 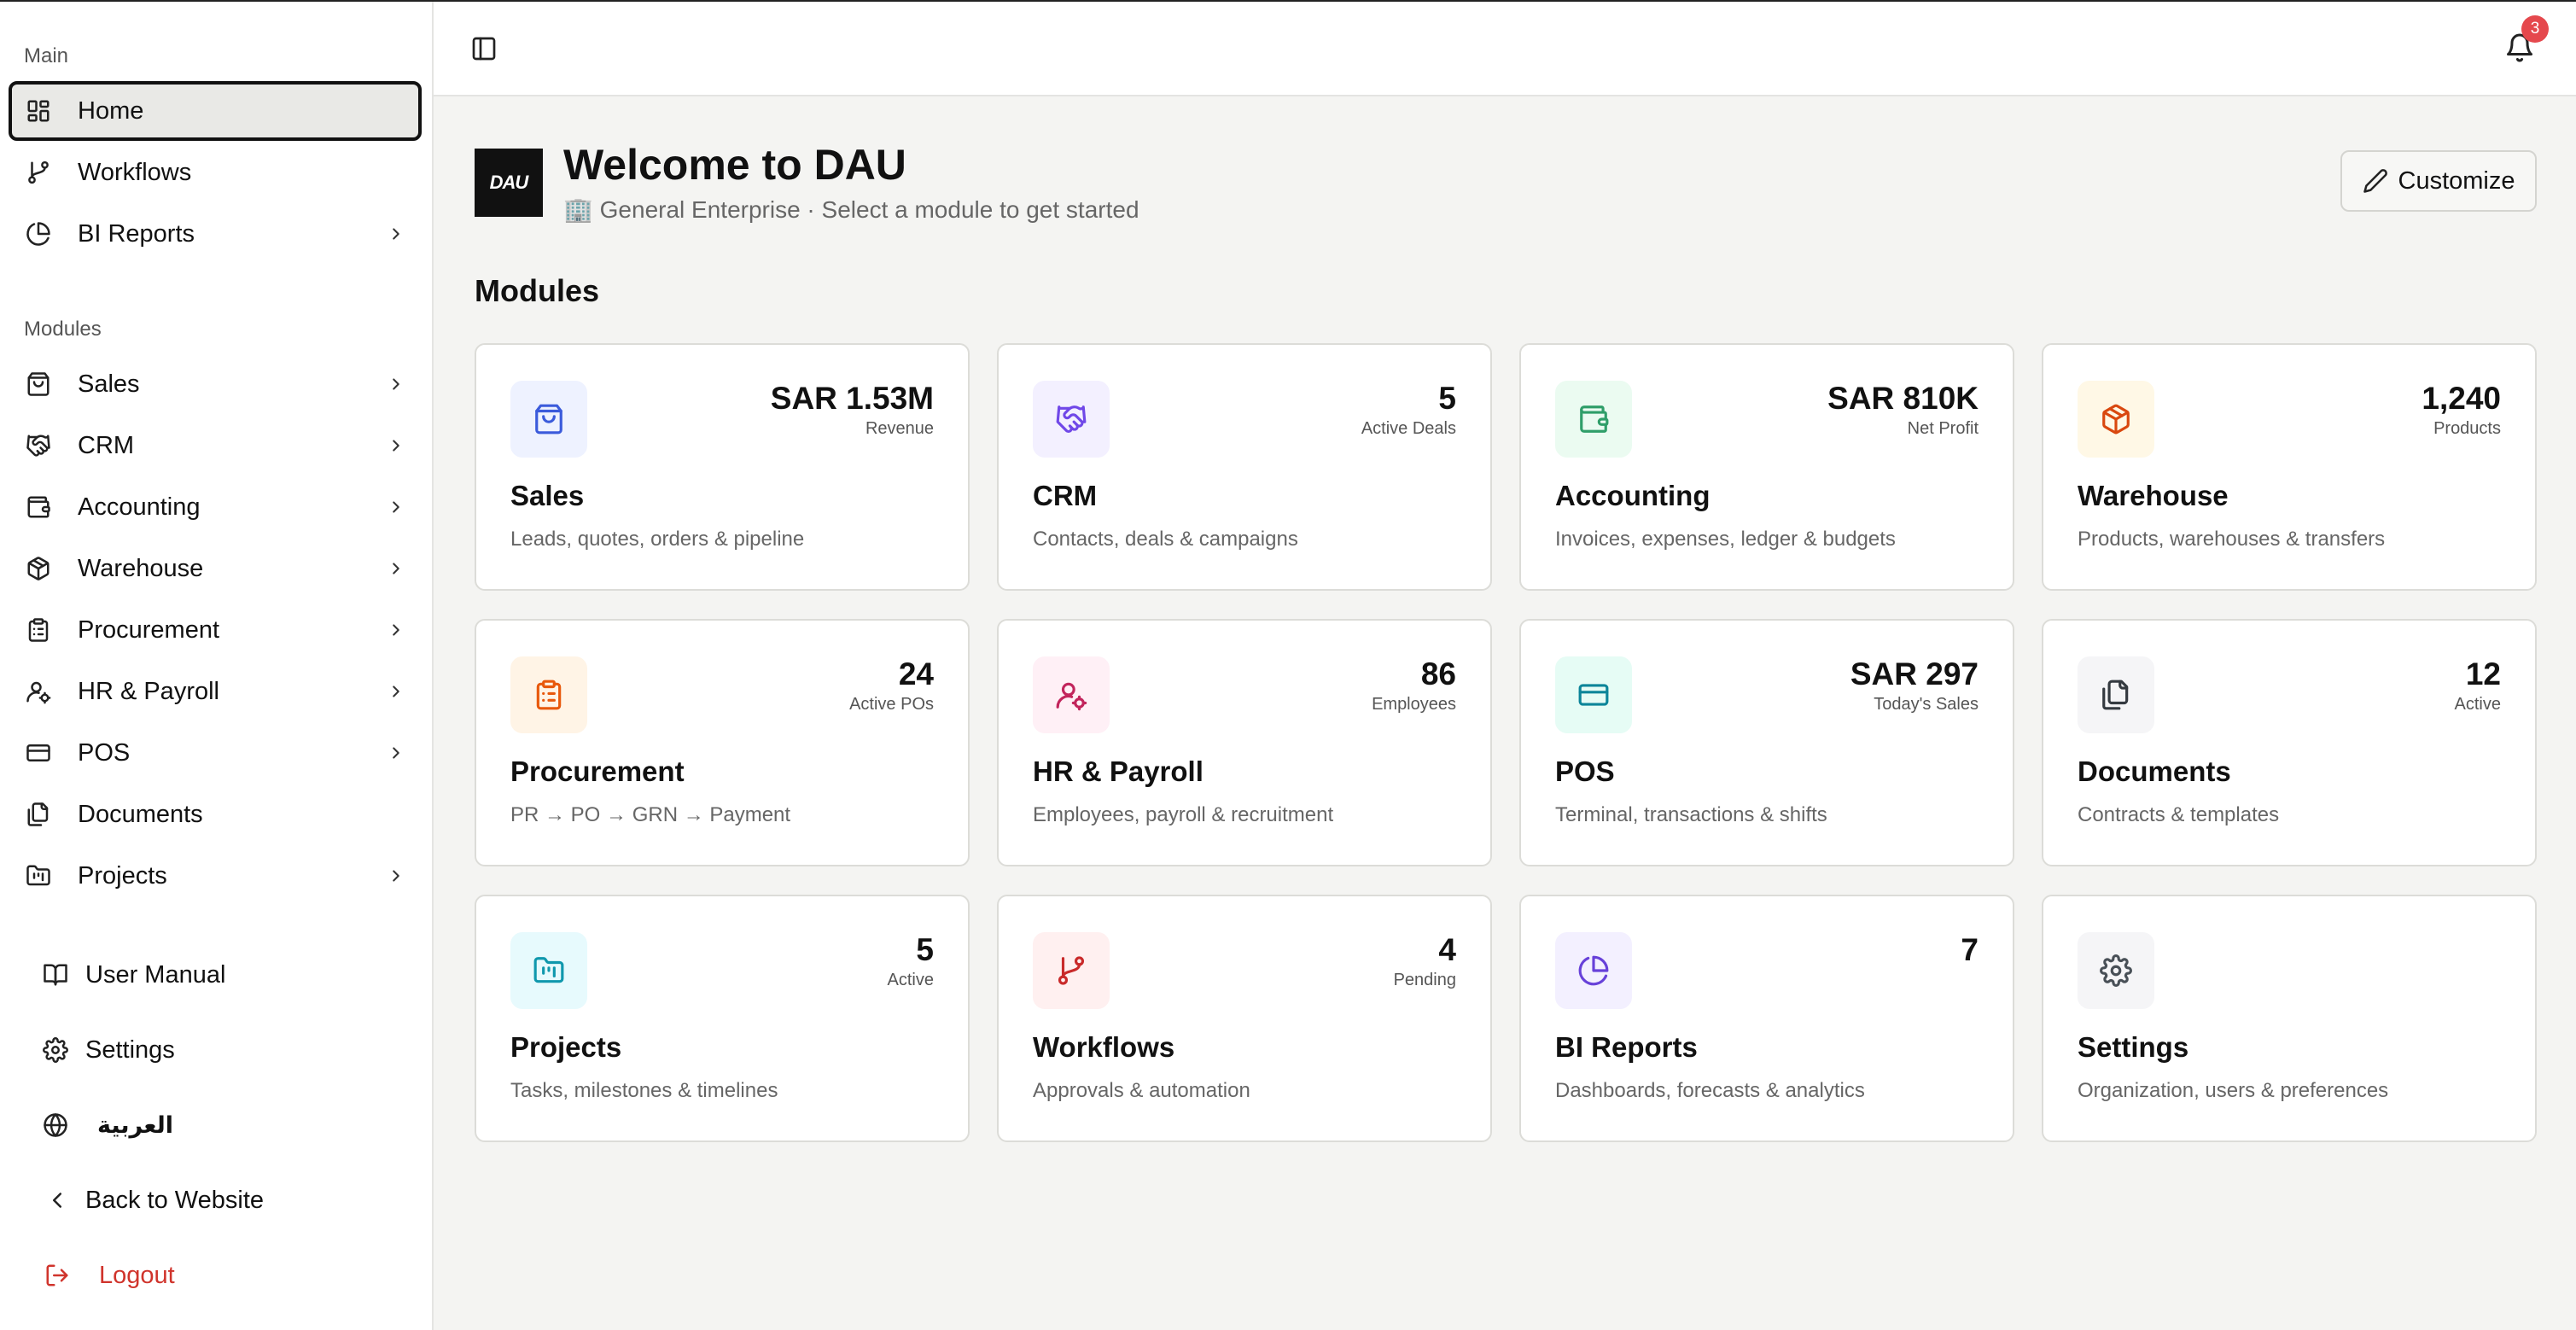 What do you see at coordinates (38, 110) in the screenshot?
I see `grid-icon` at bounding box center [38, 110].